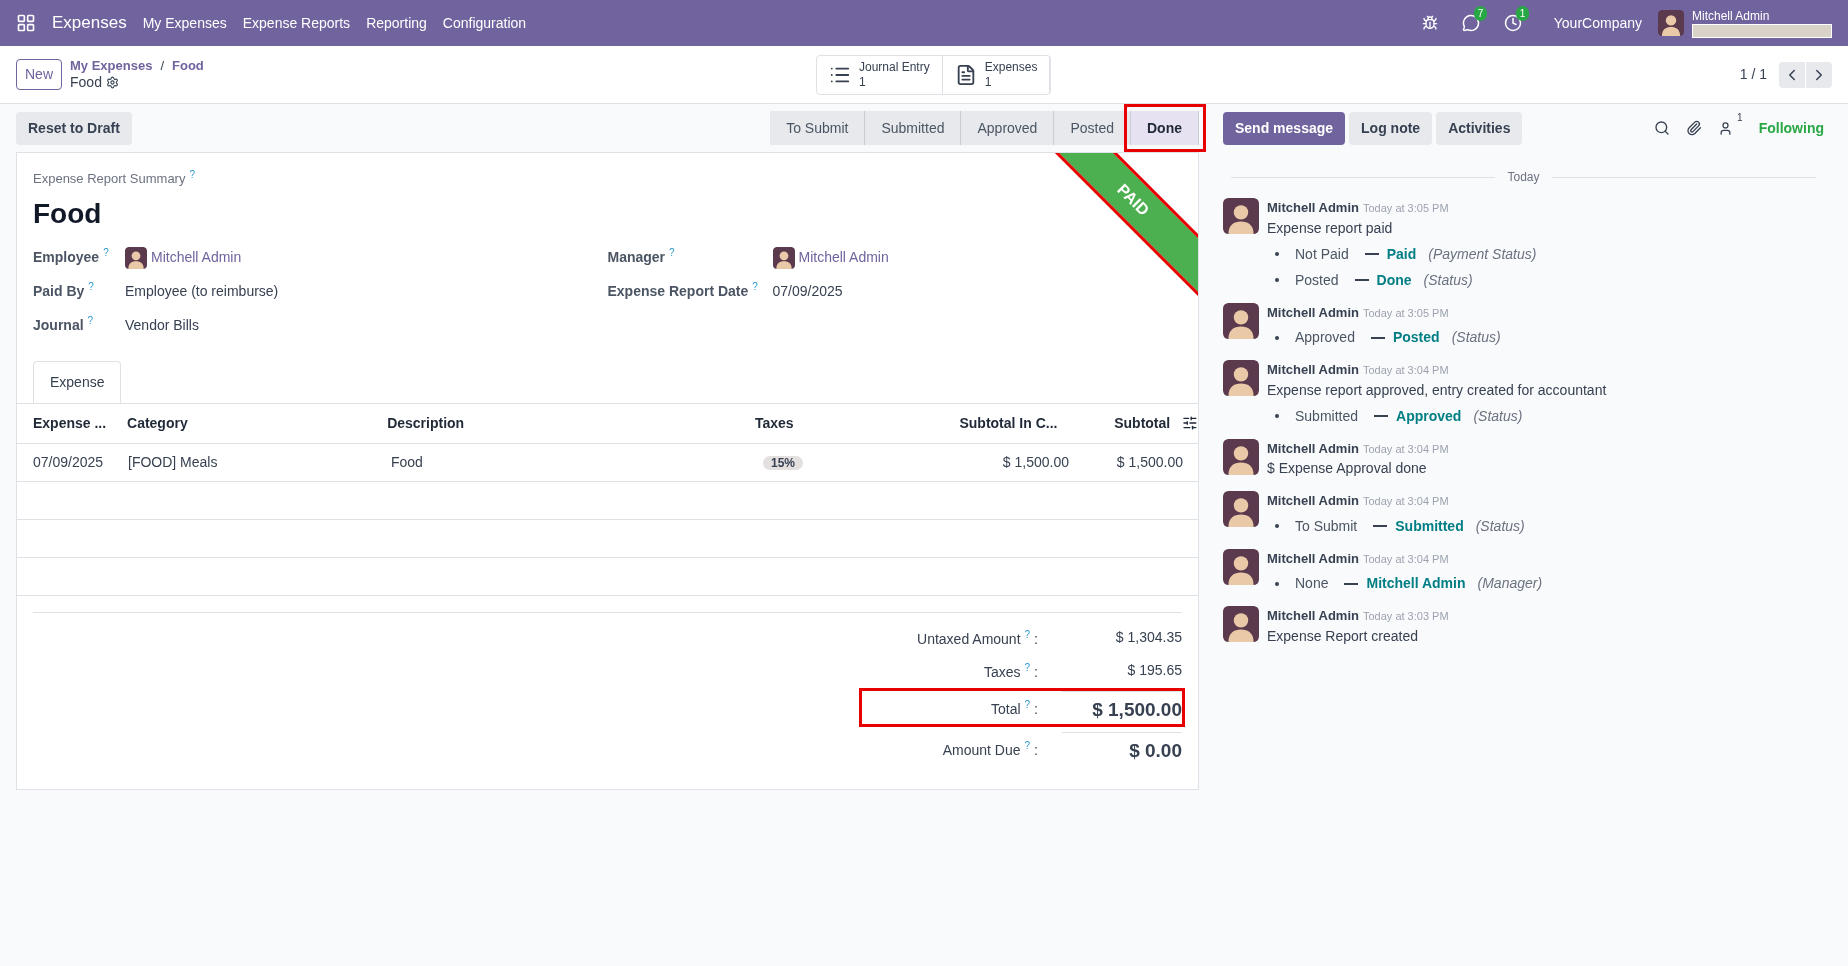 Image resolution: width=1848 pixels, height=966 pixels. I want to click on new-value: Paid, so click(1401, 254).